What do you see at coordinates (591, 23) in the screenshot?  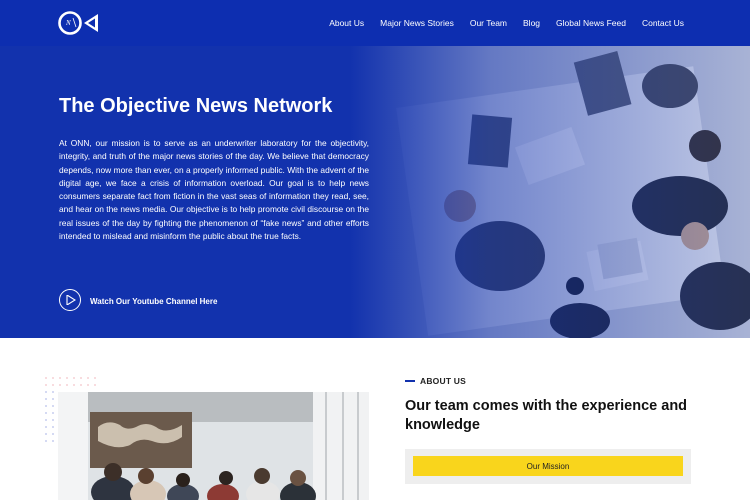 I see `nav-global-news-feed: Global News Feed` at bounding box center [591, 23].